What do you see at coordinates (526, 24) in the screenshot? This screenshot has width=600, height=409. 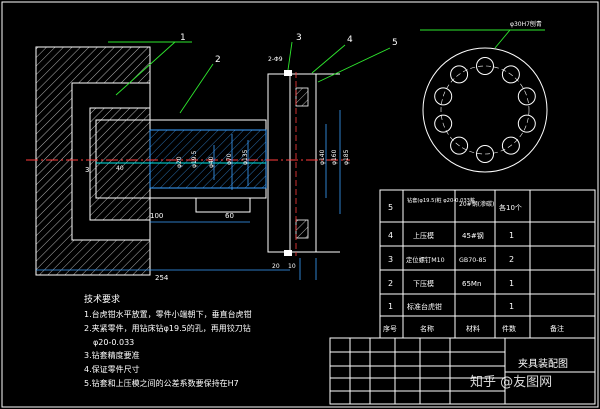 I see `hole-callout: φ30H7刨青` at bounding box center [526, 24].